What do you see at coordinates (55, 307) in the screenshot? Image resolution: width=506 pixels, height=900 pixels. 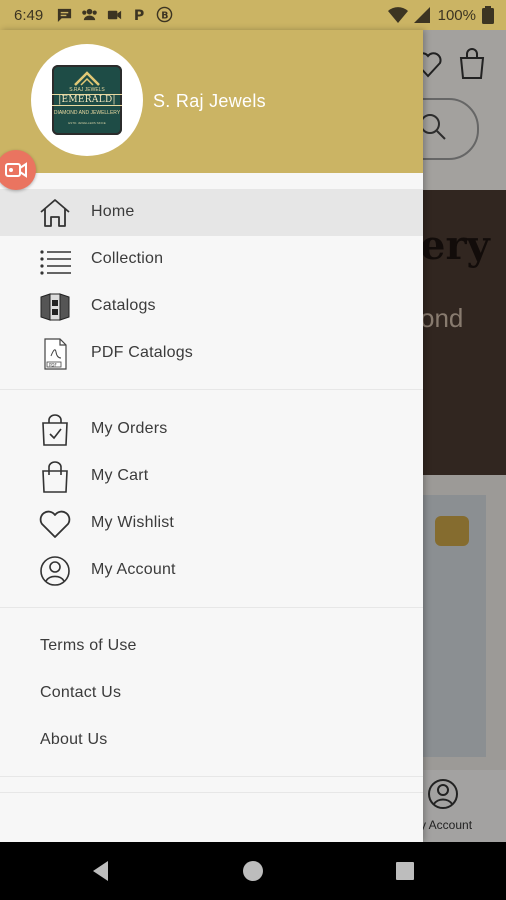 I see `catalog-icon` at bounding box center [55, 307].